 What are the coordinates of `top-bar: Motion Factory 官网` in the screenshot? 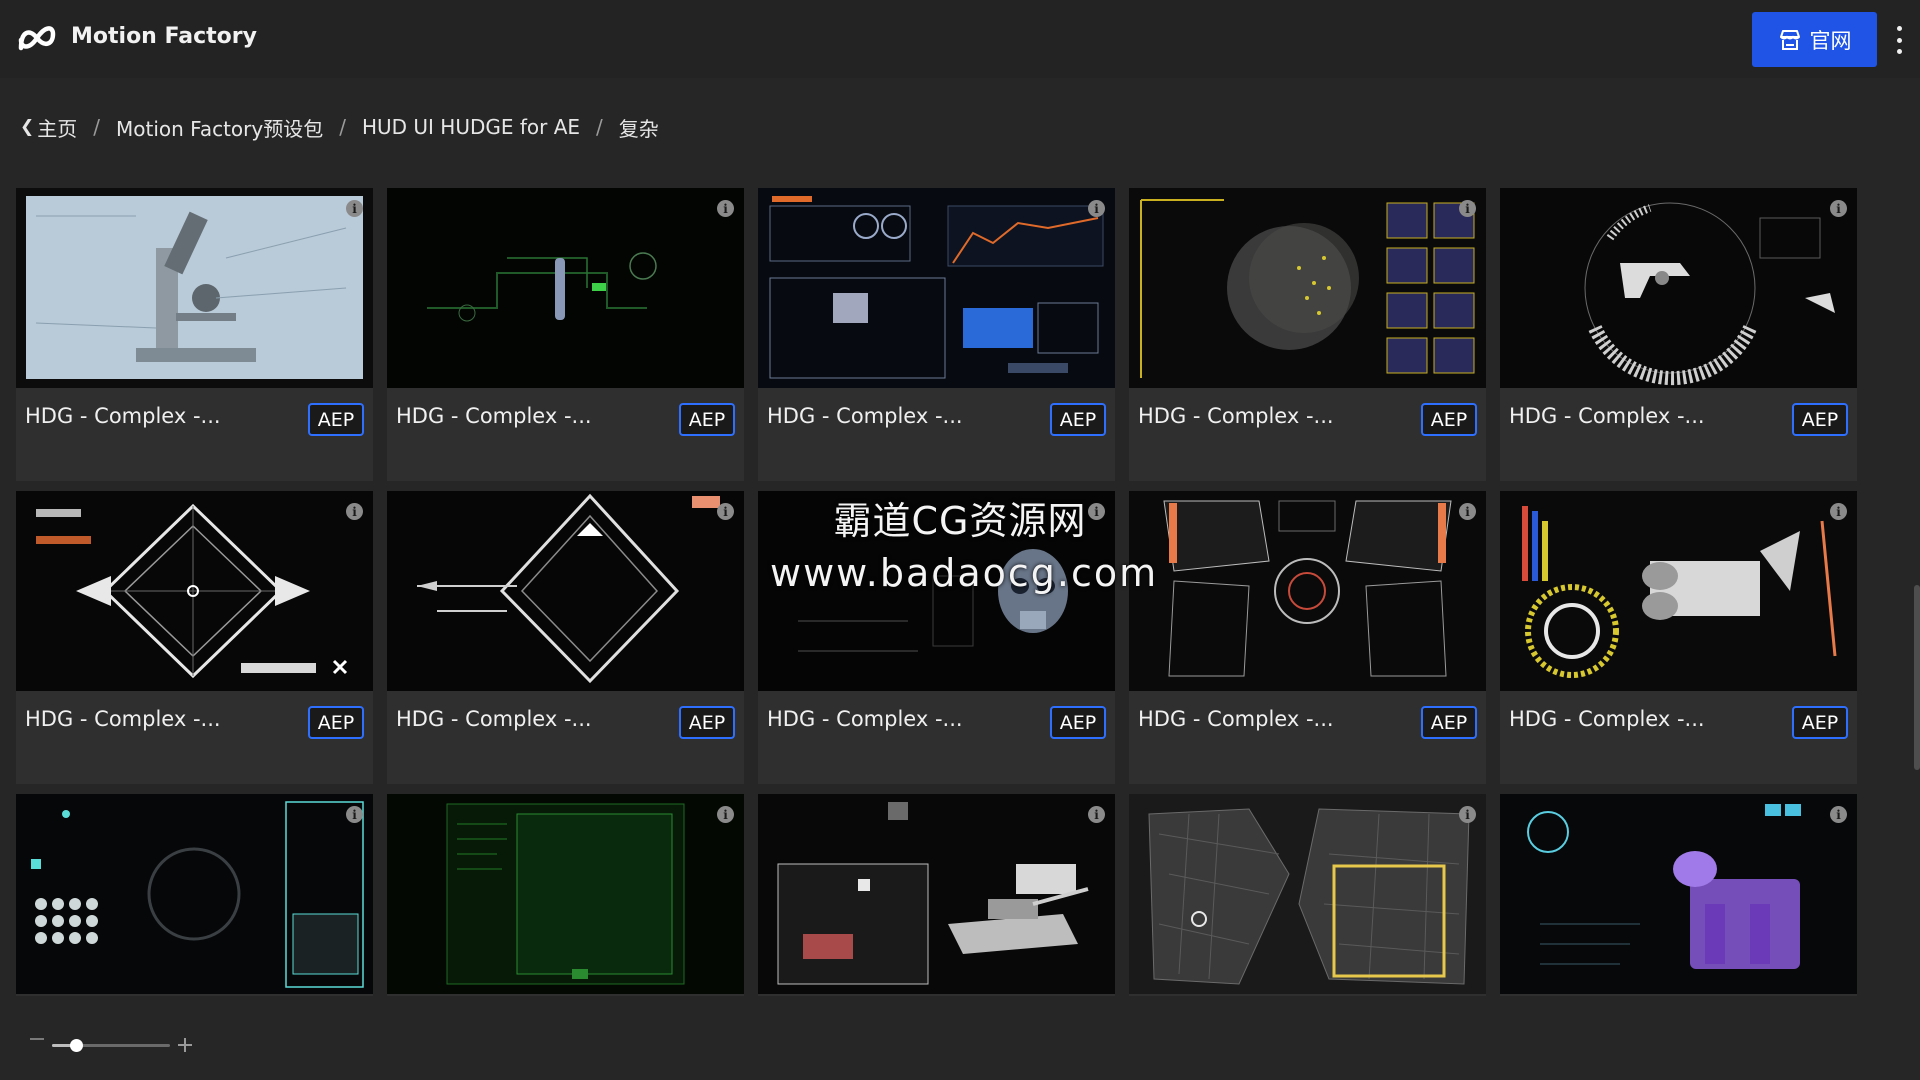 It's located at (960, 39).